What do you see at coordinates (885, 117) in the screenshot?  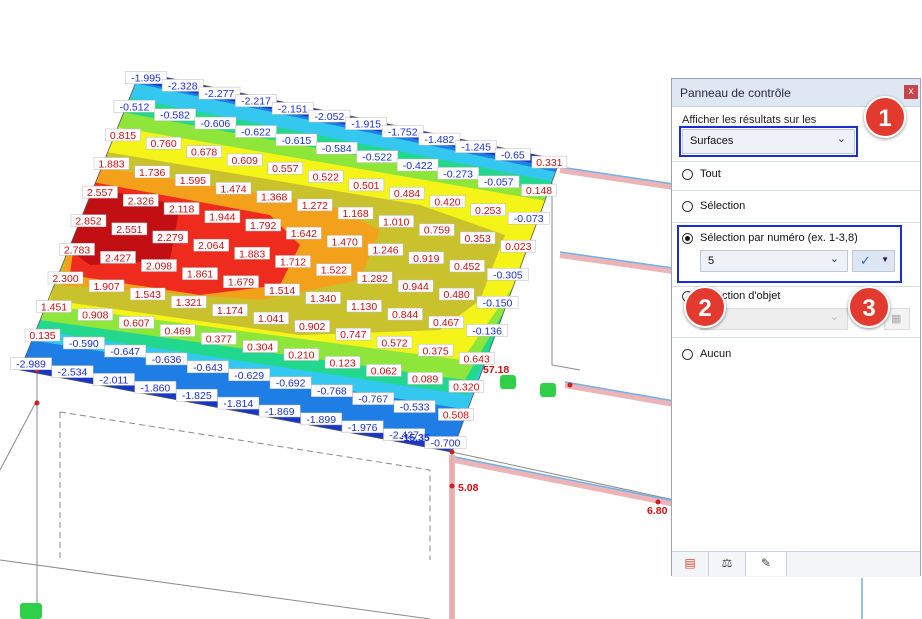 I see `badge-1: 1` at bounding box center [885, 117].